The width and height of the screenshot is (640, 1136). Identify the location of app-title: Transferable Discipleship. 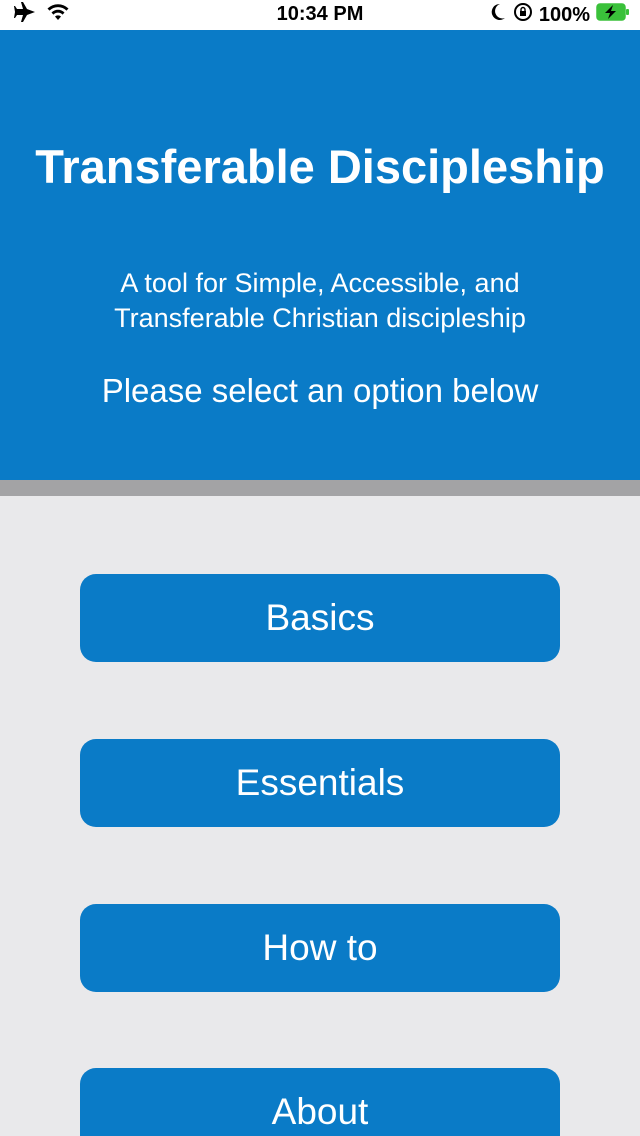
(320, 166).